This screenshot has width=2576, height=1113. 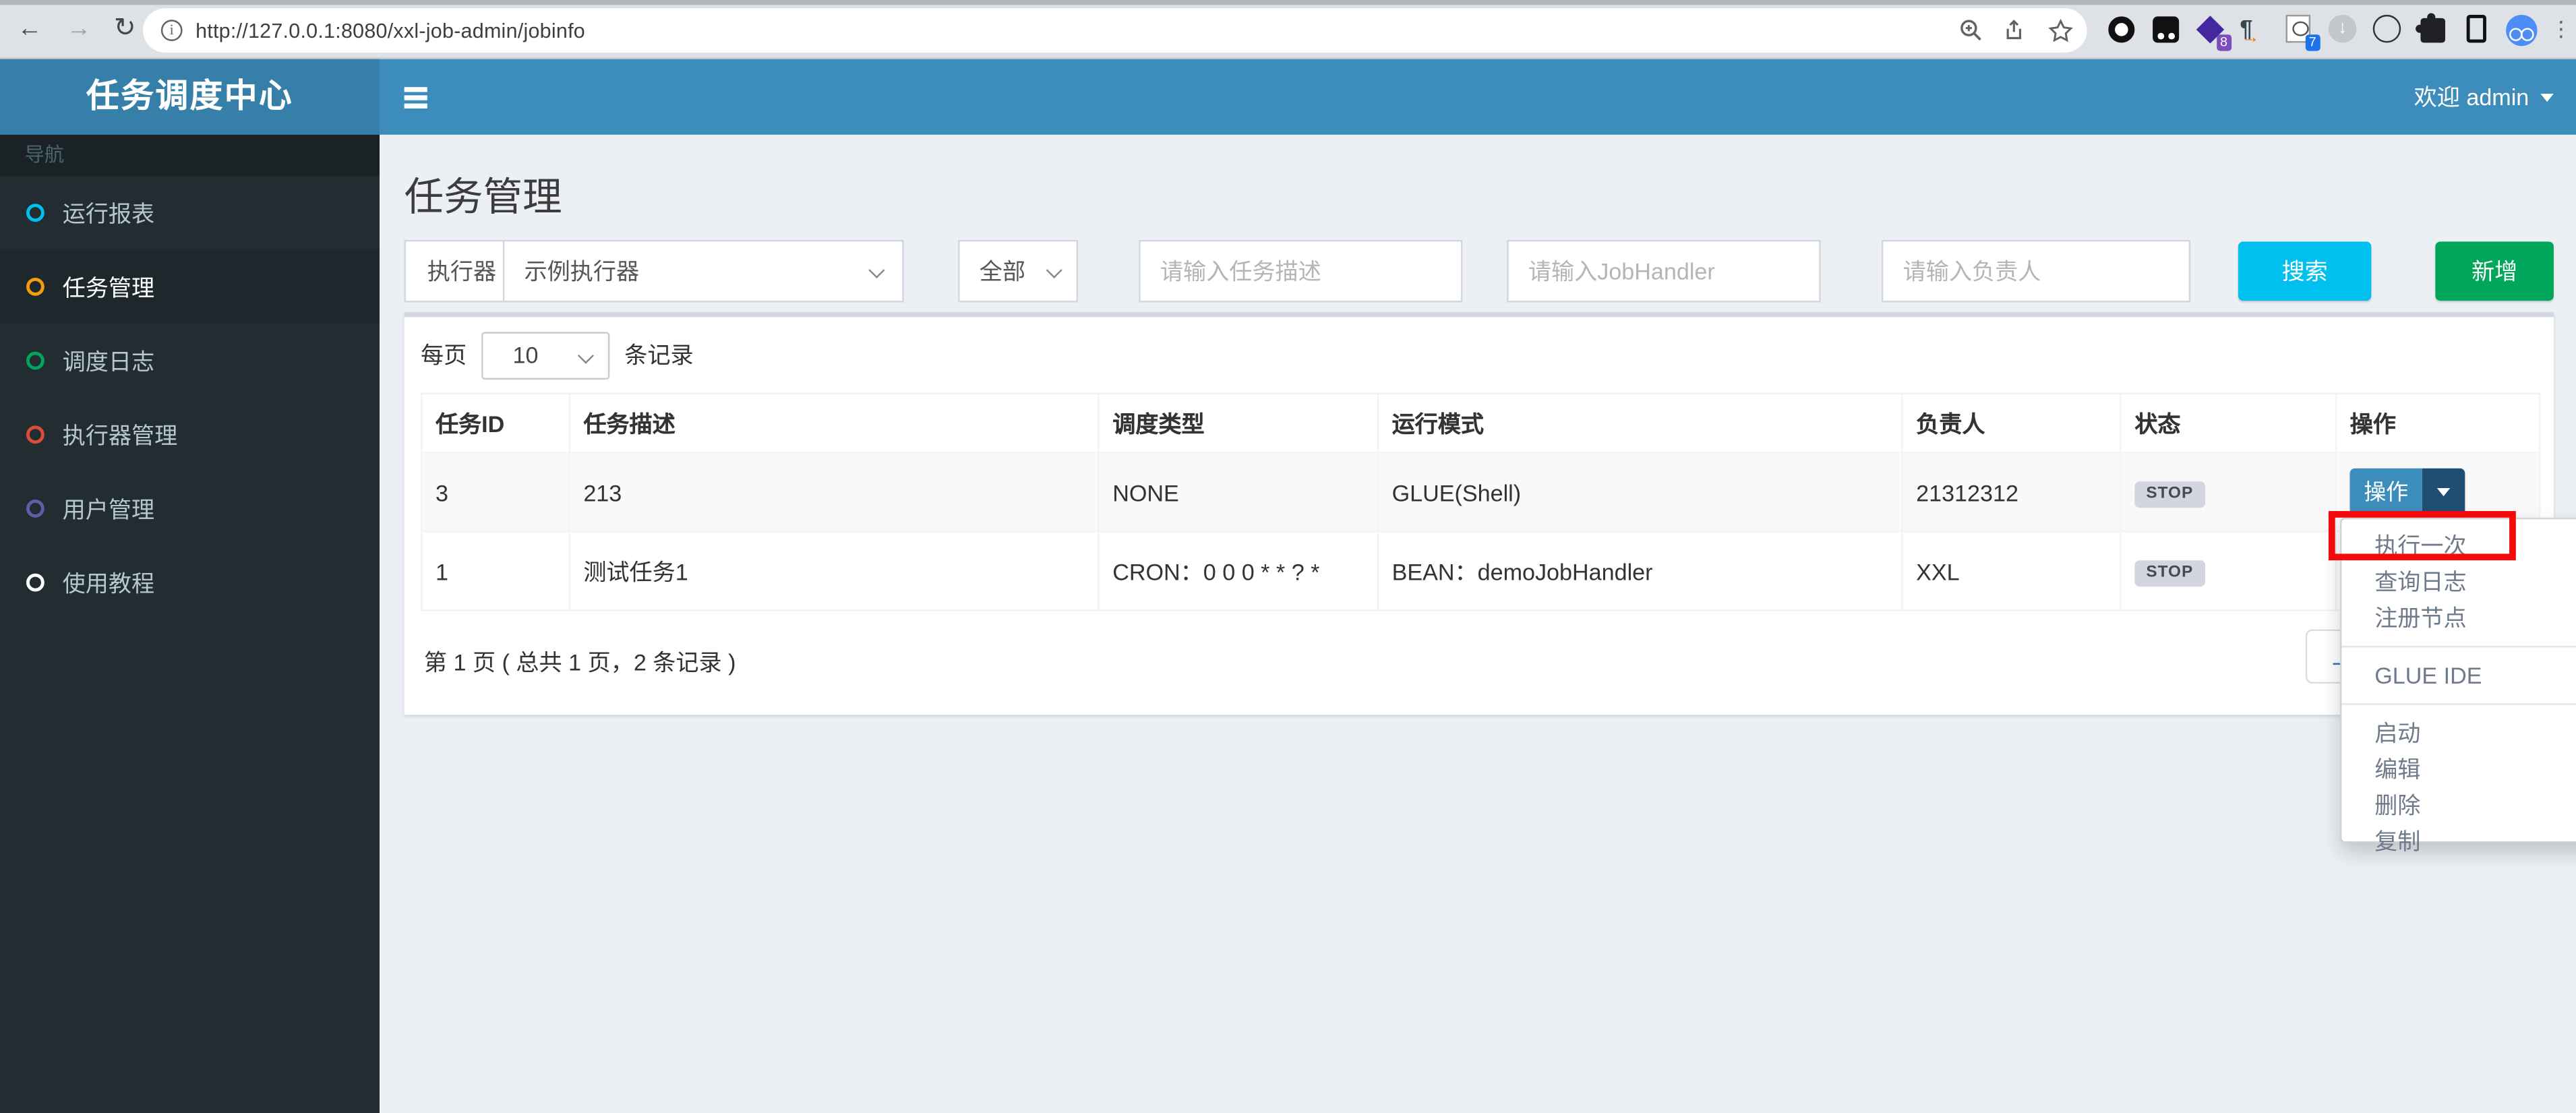 I want to click on sidebar-item-schedule-log: 调度日志, so click(x=190, y=361).